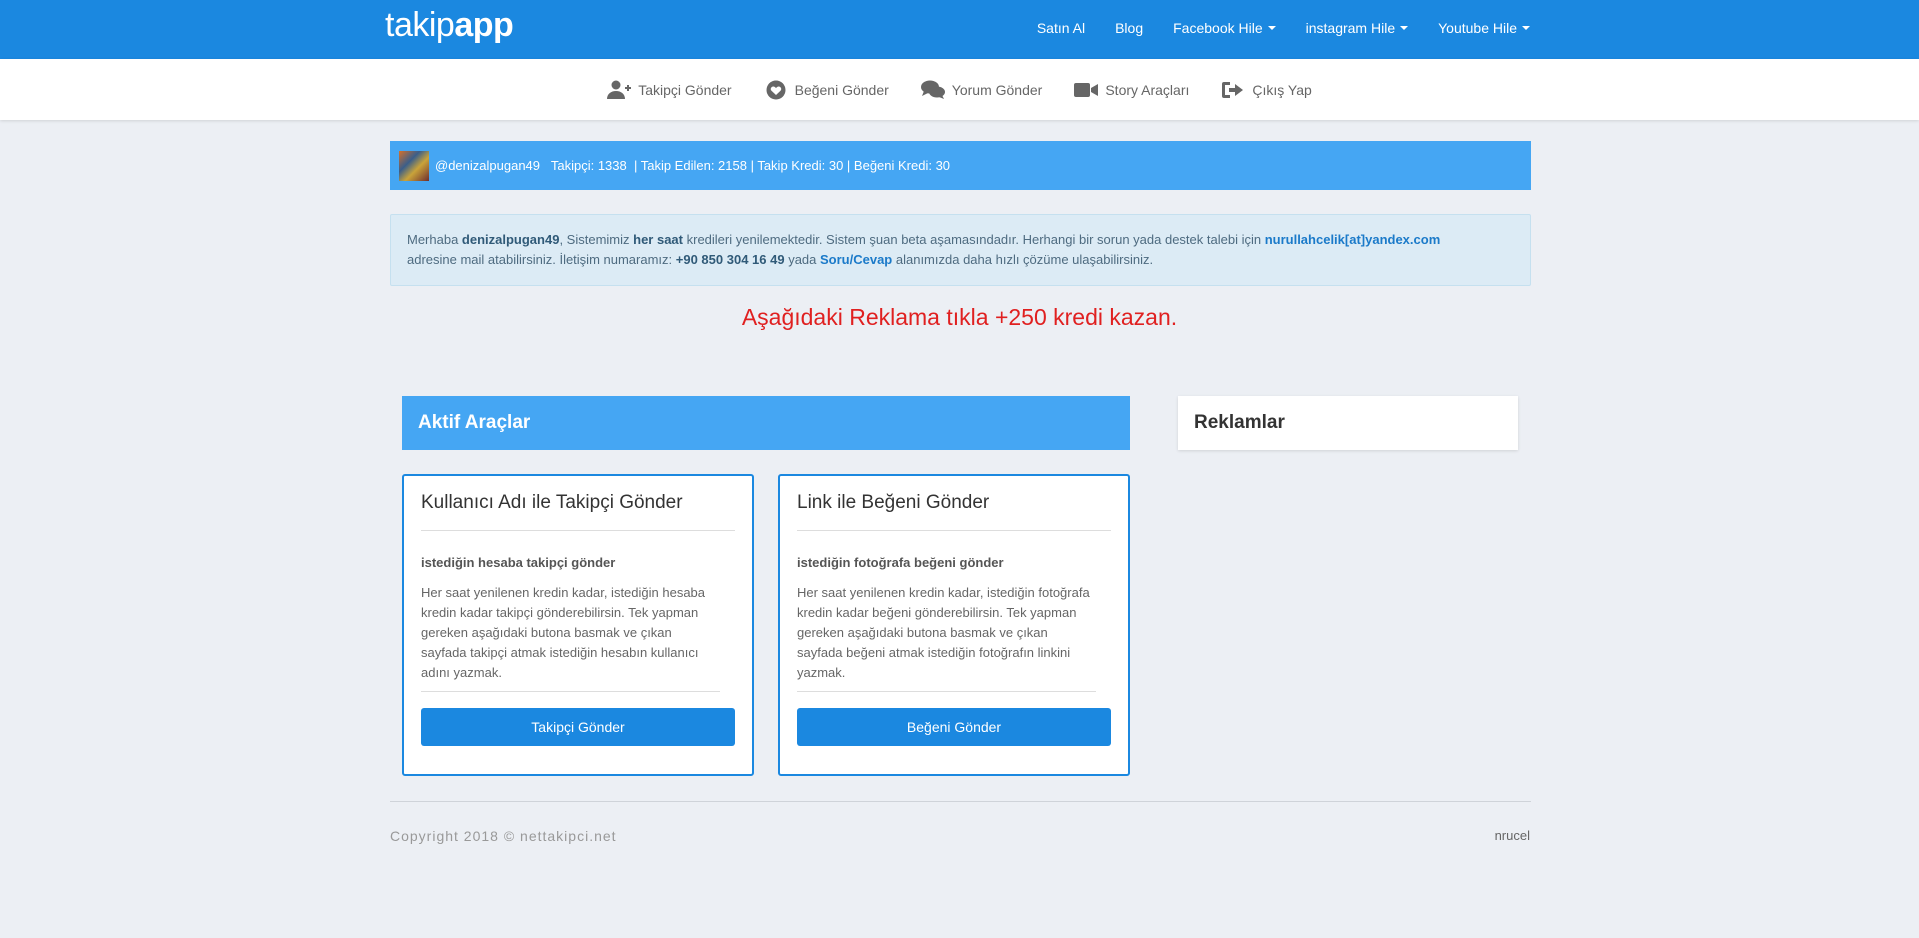  Describe the element at coordinates (954, 727) in the screenshot. I see `send-like-button: Beğeni Gönder` at that location.